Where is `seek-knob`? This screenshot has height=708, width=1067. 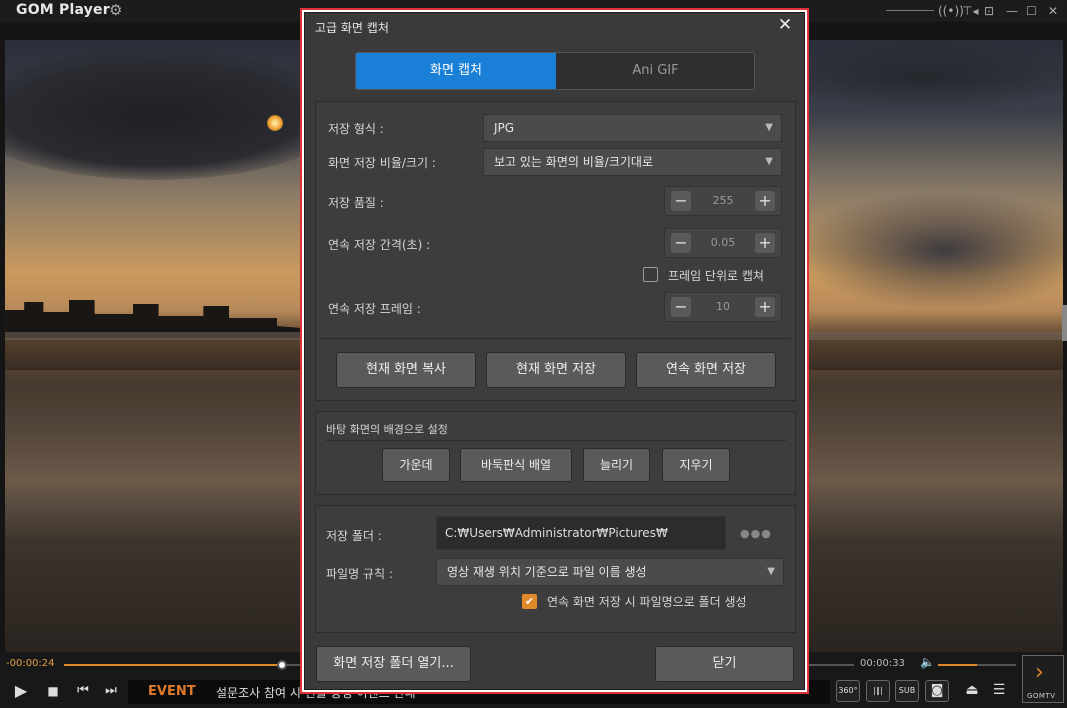
seek-knob is located at coordinates (282, 665).